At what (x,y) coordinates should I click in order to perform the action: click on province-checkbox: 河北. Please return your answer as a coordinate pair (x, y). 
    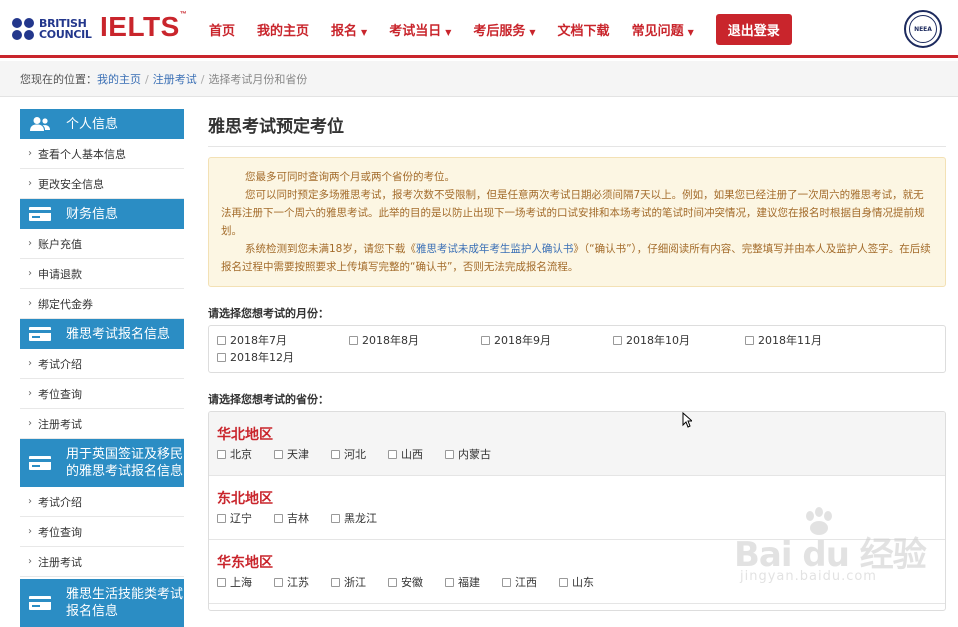
    Looking at the image, I should click on (348, 454).